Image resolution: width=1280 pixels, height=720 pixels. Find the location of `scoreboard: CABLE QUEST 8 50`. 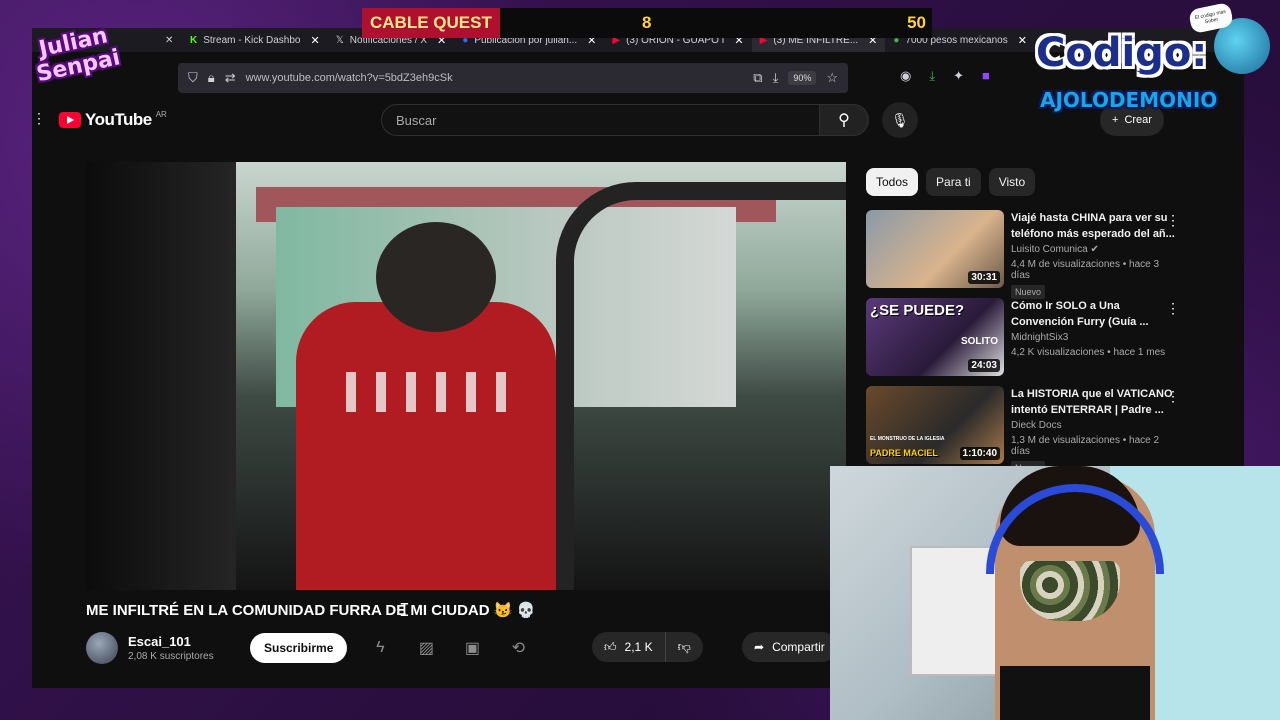

scoreboard: CABLE QUEST 8 50 is located at coordinates (647, 23).